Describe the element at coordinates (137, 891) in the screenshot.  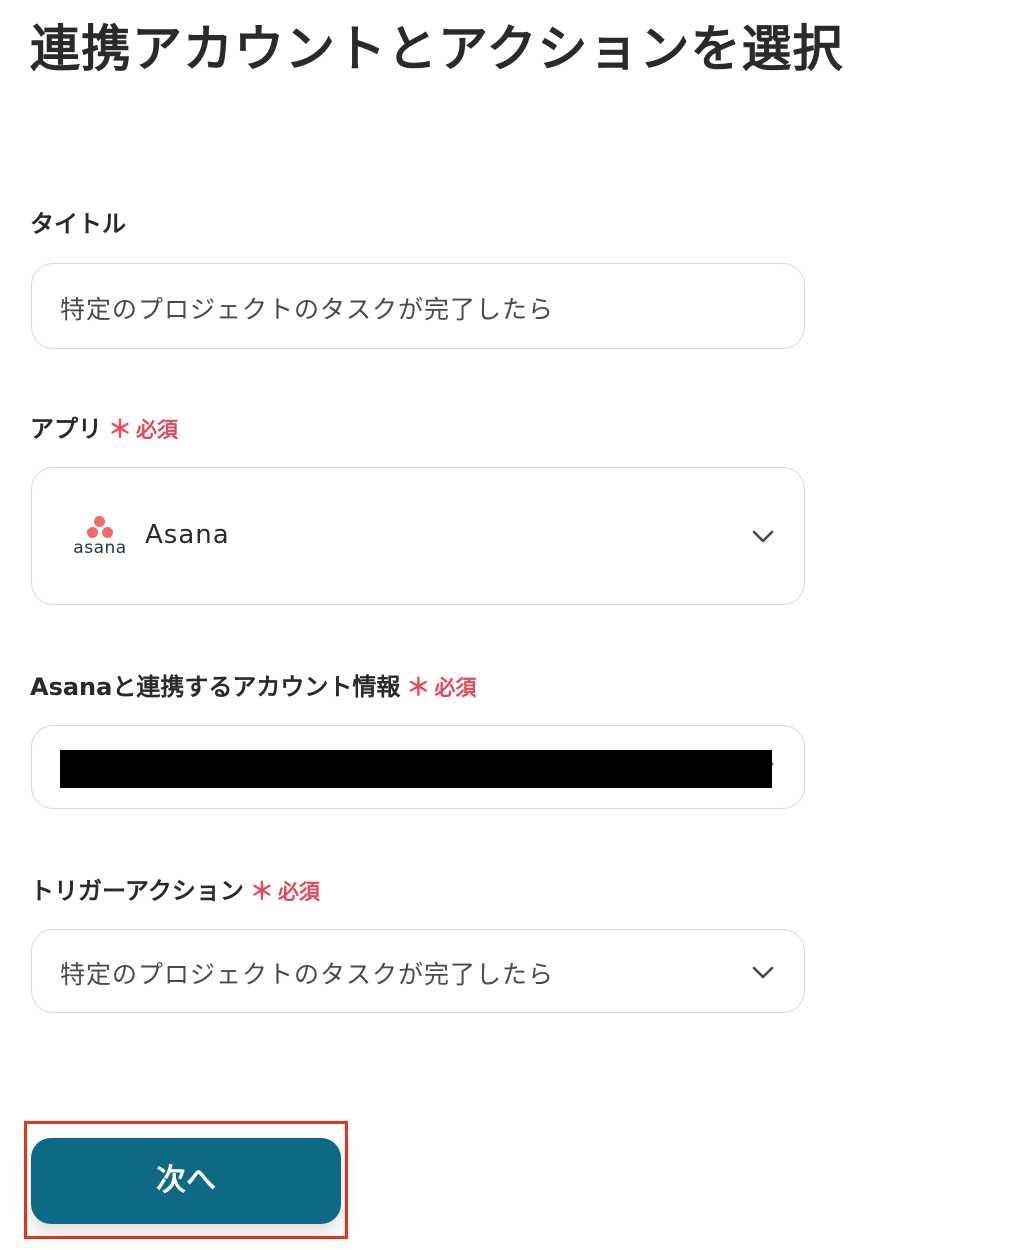
I see `trigger-label-text: トリガーアクション` at that location.